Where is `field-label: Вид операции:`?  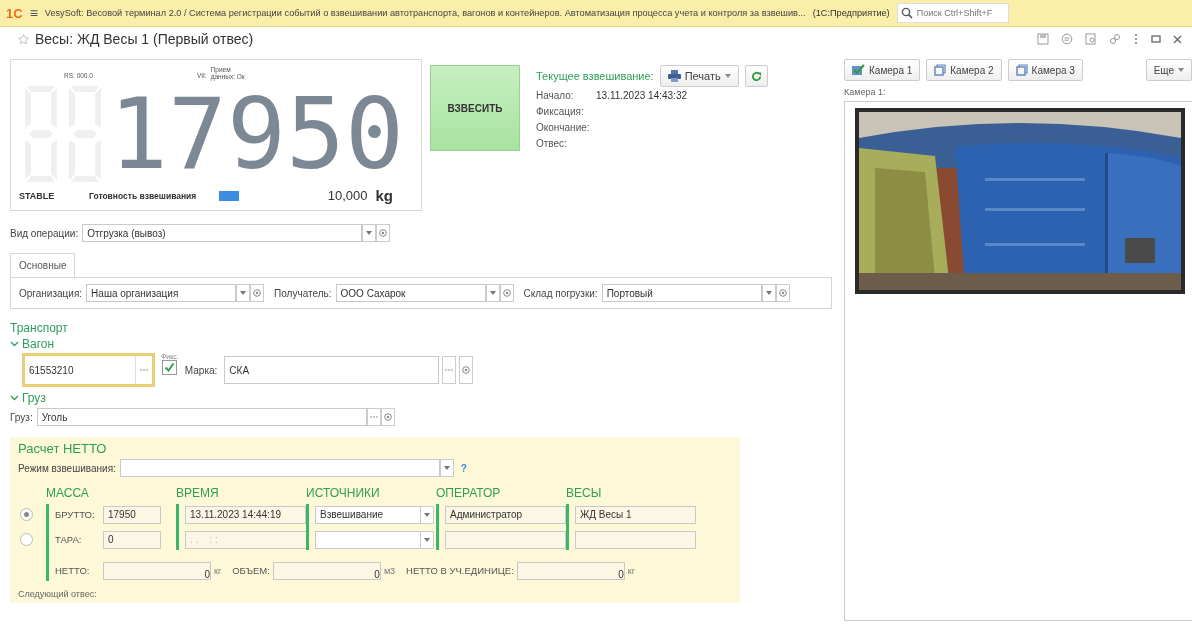 field-label: Вид операции: is located at coordinates (44, 233).